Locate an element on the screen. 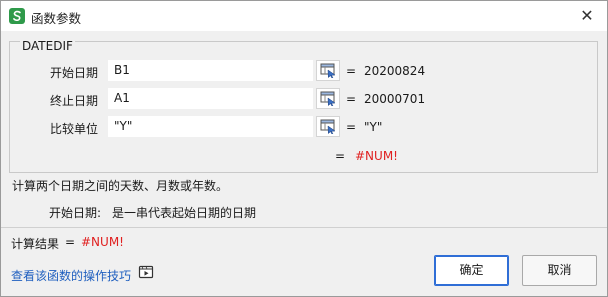 This screenshot has width=608, height=297. function-name-legend: DATEDIF is located at coordinates (47, 46).